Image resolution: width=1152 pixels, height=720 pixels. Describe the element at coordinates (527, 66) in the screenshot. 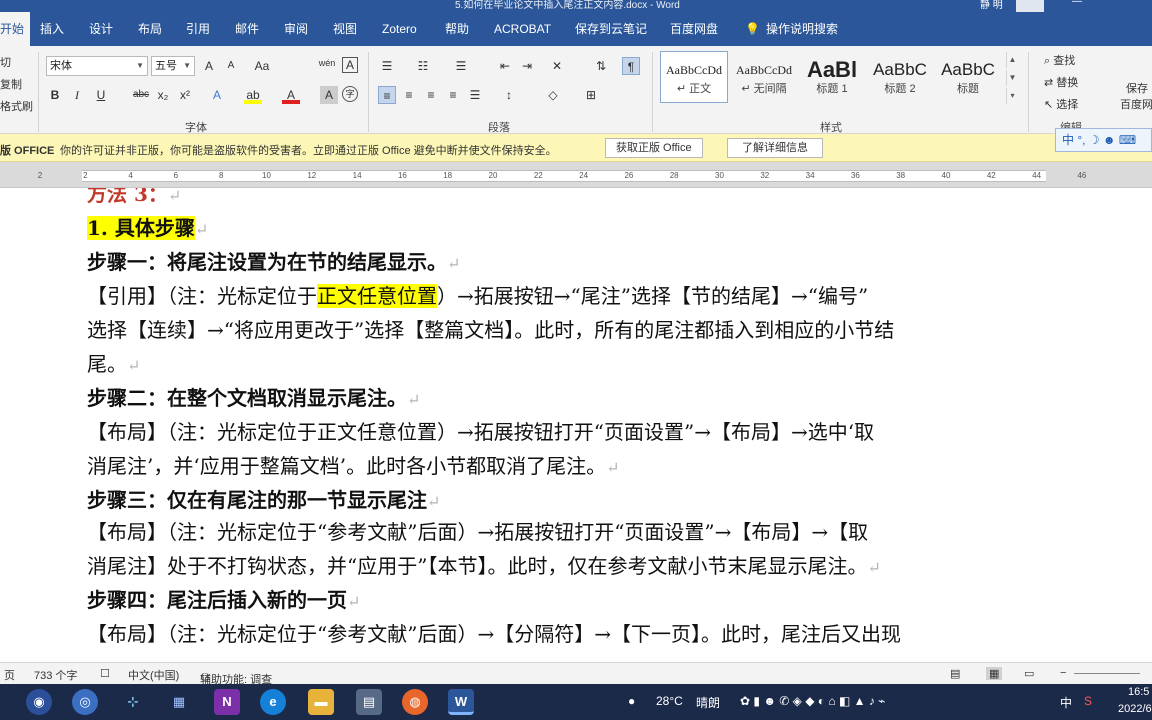

I see `increase-indent-icon: ⇥` at that location.